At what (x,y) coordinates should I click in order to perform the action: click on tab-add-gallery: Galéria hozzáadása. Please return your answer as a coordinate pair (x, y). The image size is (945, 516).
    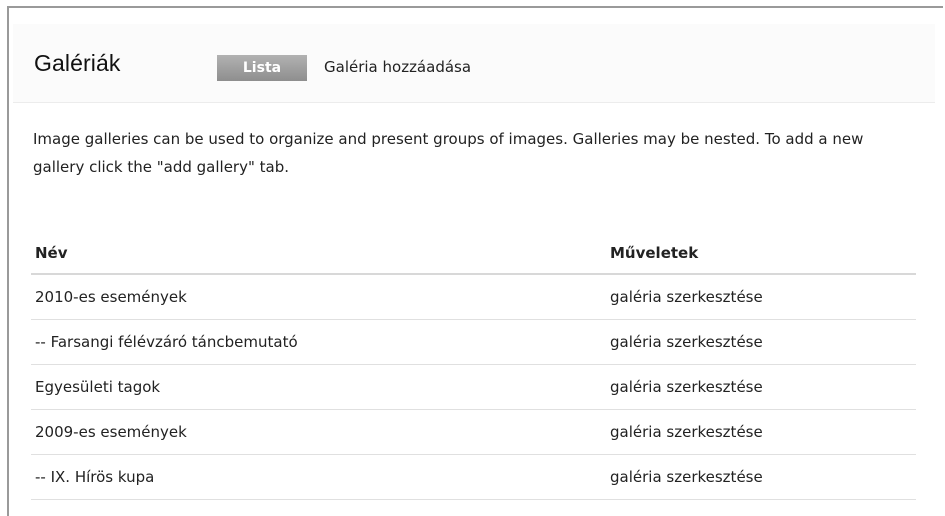
    Looking at the image, I should click on (397, 67).